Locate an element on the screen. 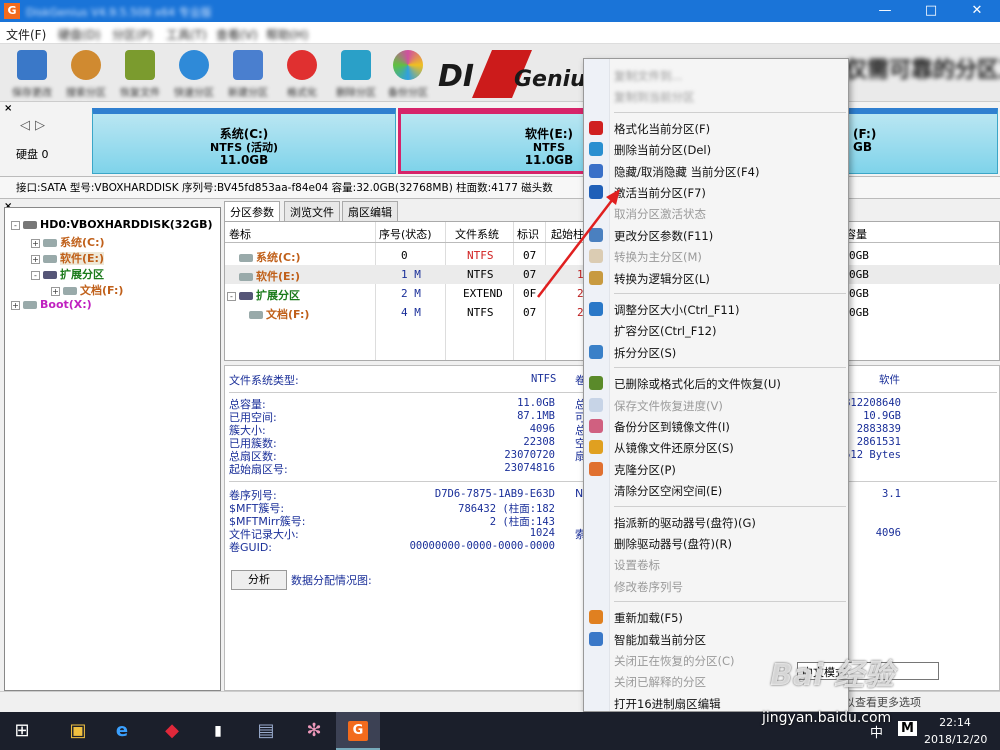 The width and height of the screenshot is (1000, 750). context-menu-item: 从镜像文件还原分区(S) is located at coordinates (674, 448).